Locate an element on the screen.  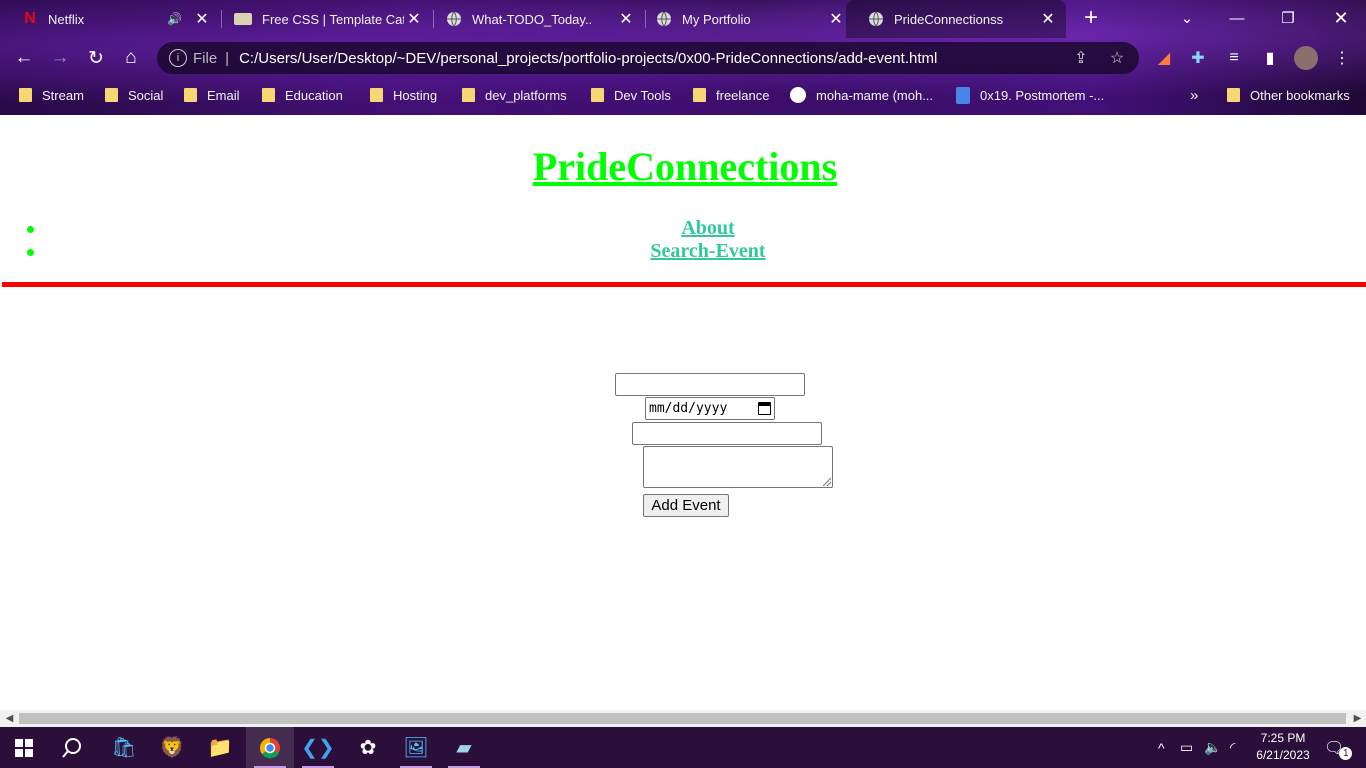
site-title: PrideConnections is located at coordinates (683, 166).